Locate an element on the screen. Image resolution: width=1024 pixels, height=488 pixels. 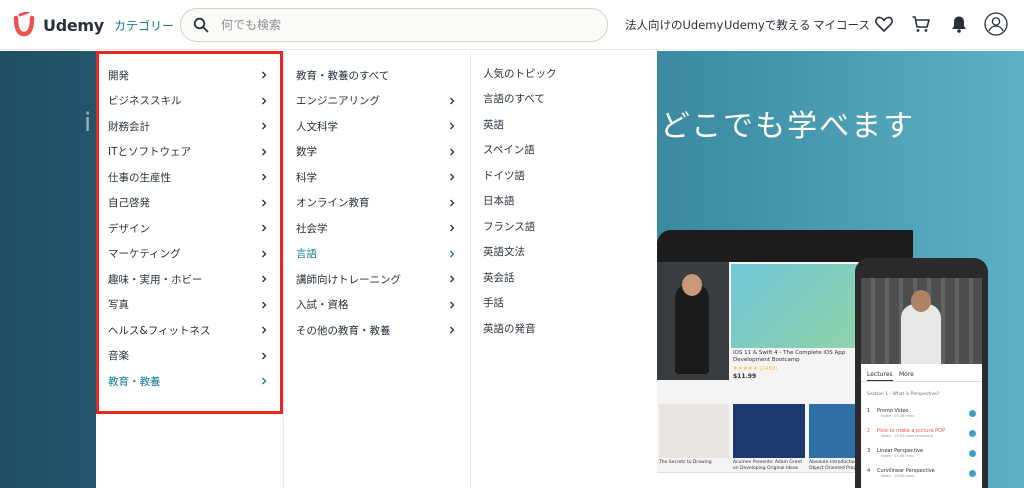
subcategory-label: その他の教育・教養 is located at coordinates (343, 330).